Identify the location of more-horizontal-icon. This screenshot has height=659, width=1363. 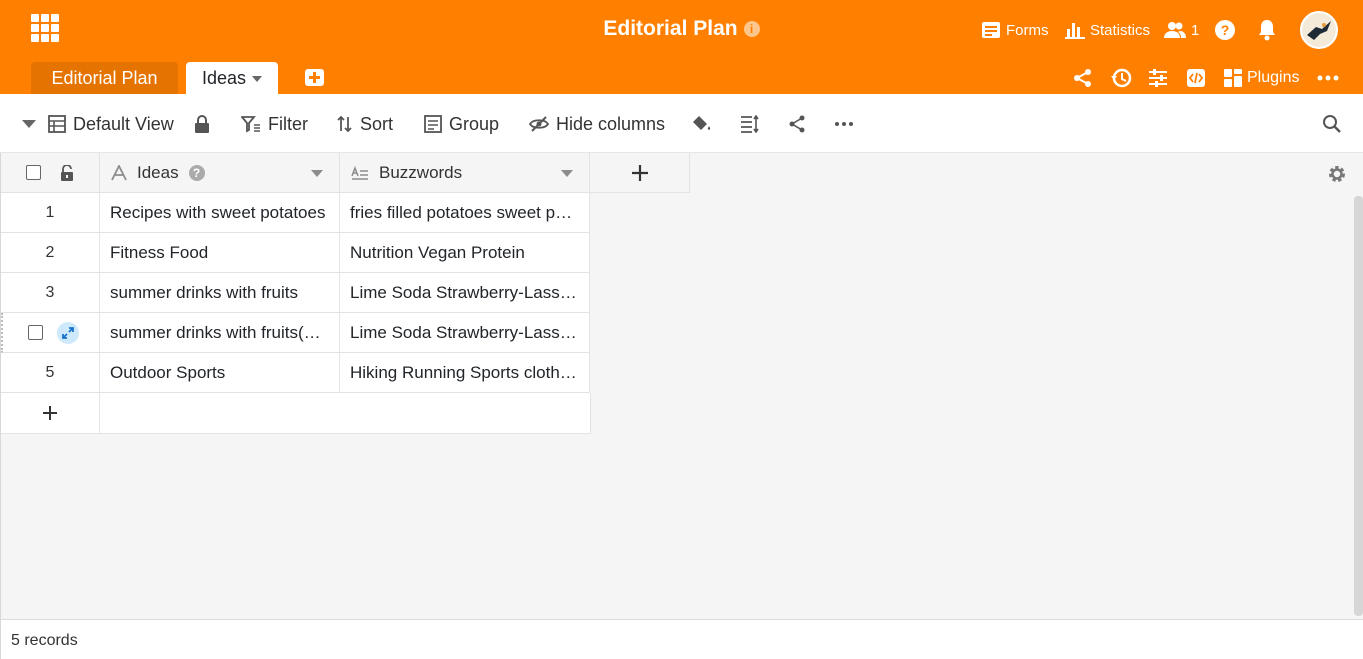
(1328, 78).